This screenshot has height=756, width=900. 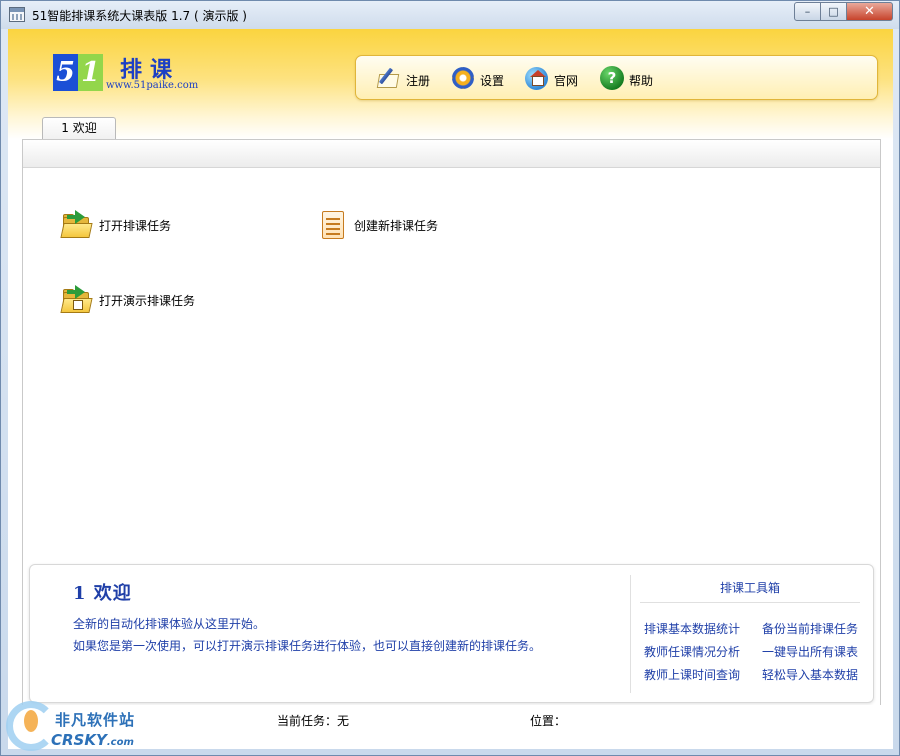 What do you see at coordinates (332, 225) in the screenshot?
I see `new-document-icon` at bounding box center [332, 225].